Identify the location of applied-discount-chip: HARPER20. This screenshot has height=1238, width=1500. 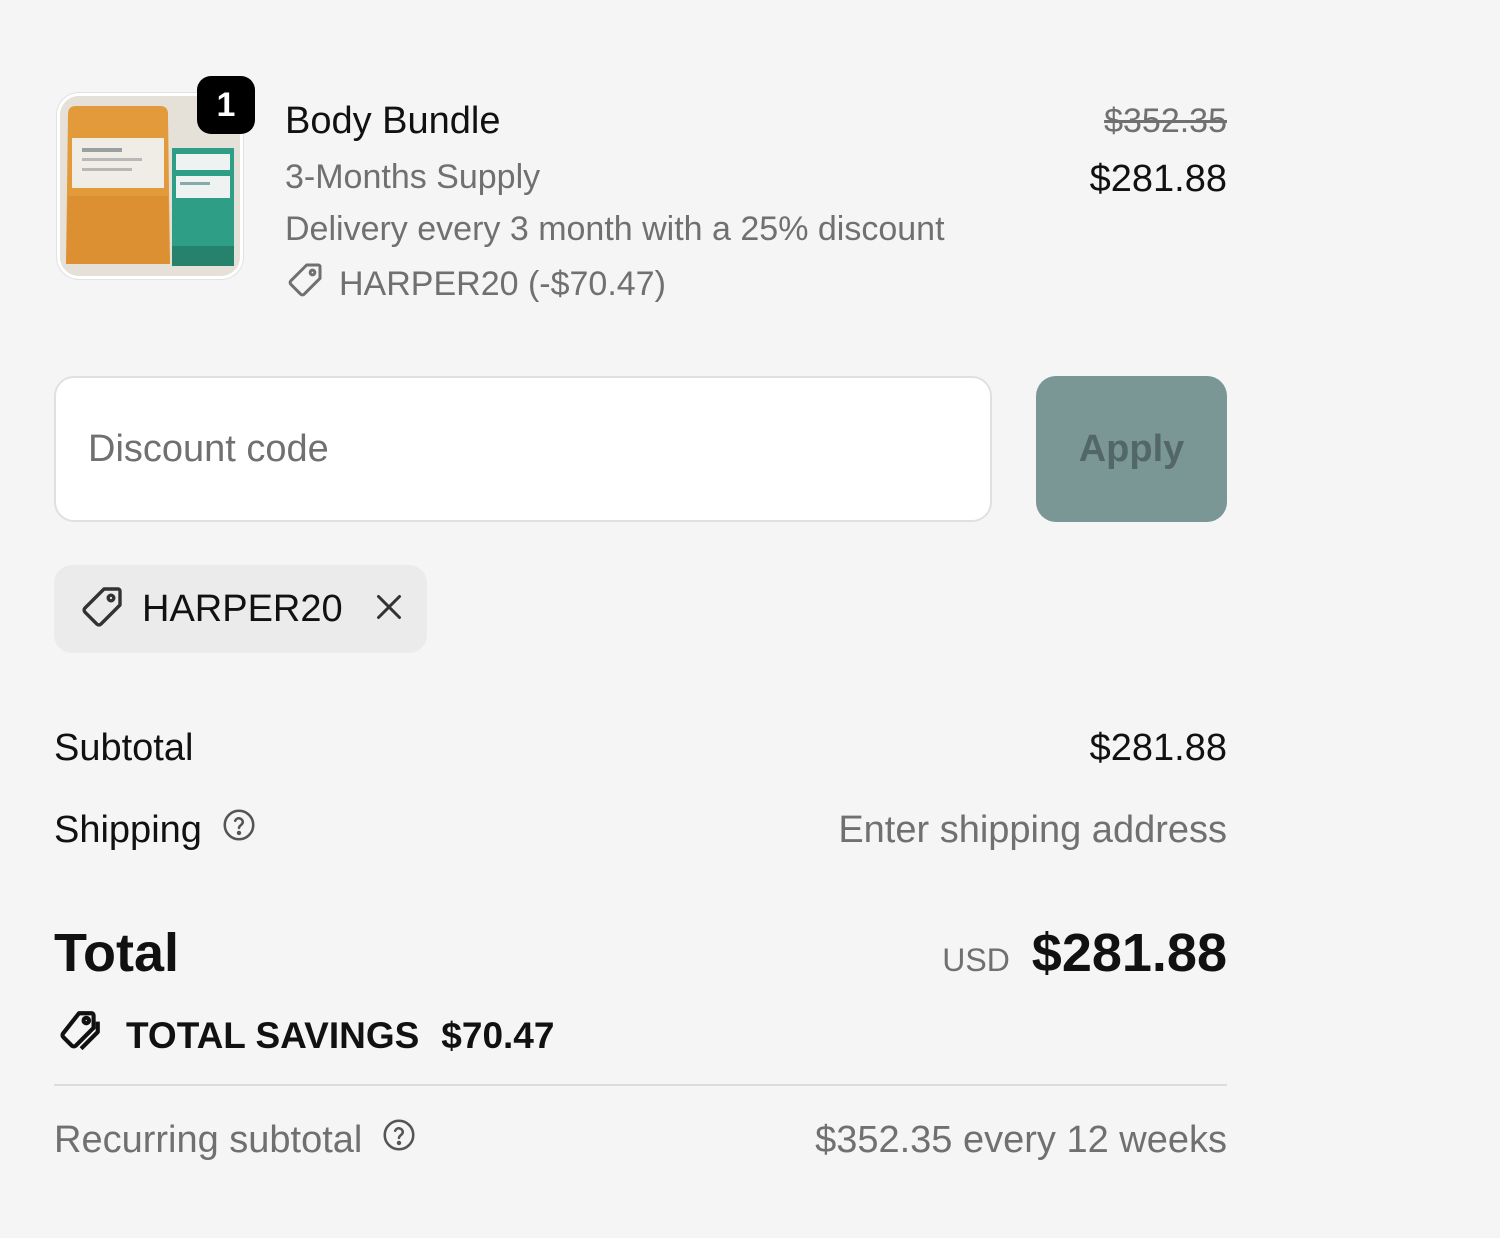
(240, 609).